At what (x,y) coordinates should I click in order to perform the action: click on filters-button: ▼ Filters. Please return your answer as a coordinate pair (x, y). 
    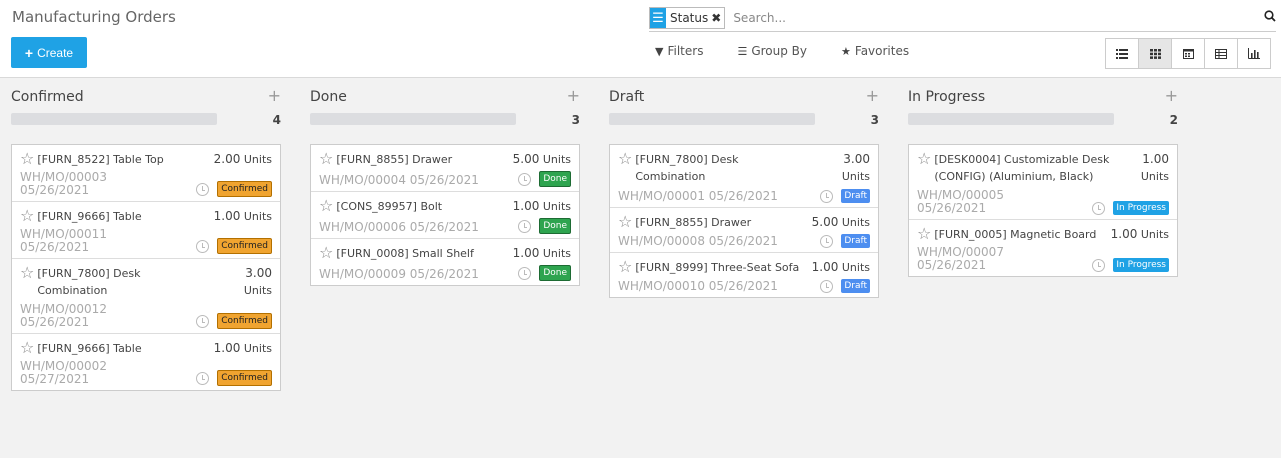
    Looking at the image, I should click on (679, 51).